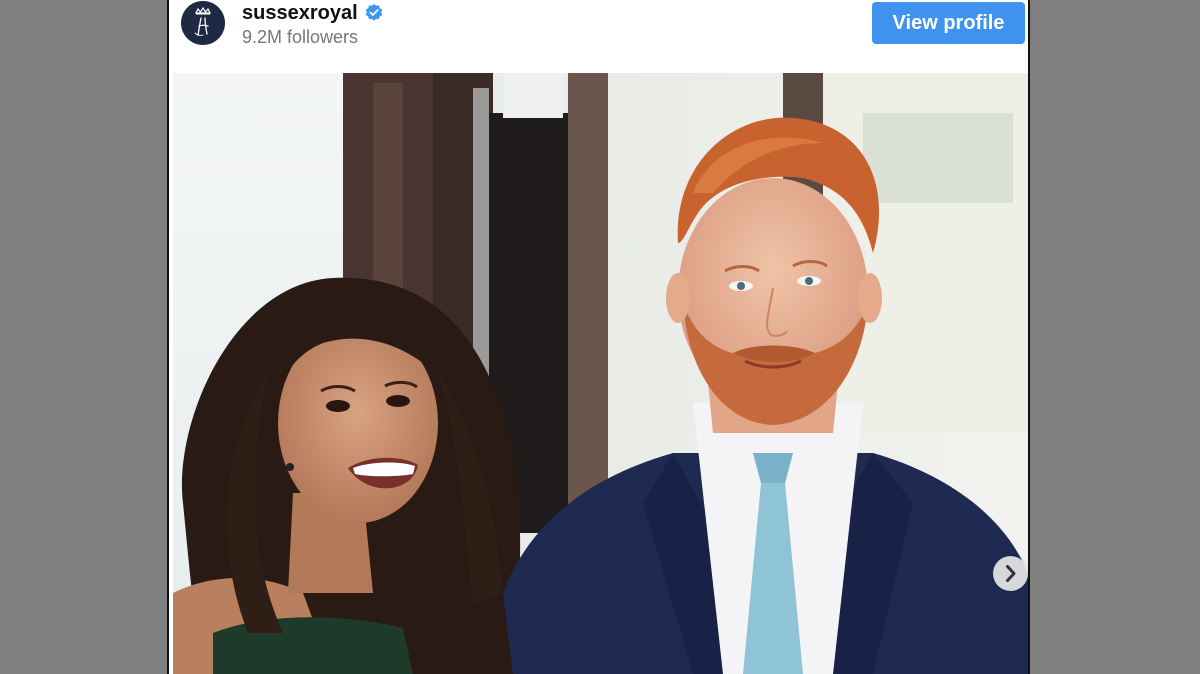  Describe the element at coordinates (300, 13) in the screenshot. I see `profile-username: sussexroyal` at that location.